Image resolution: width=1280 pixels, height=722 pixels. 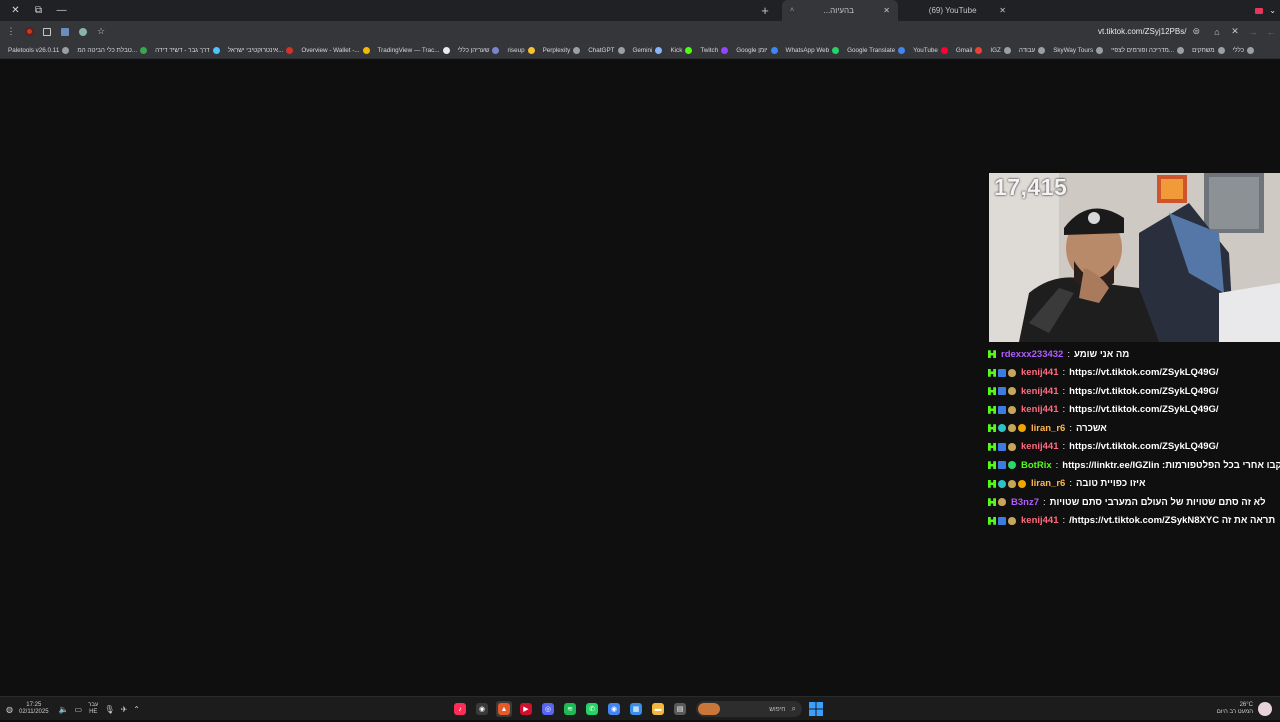 I want to click on notifications-icon: ◍, so click(x=9, y=709).